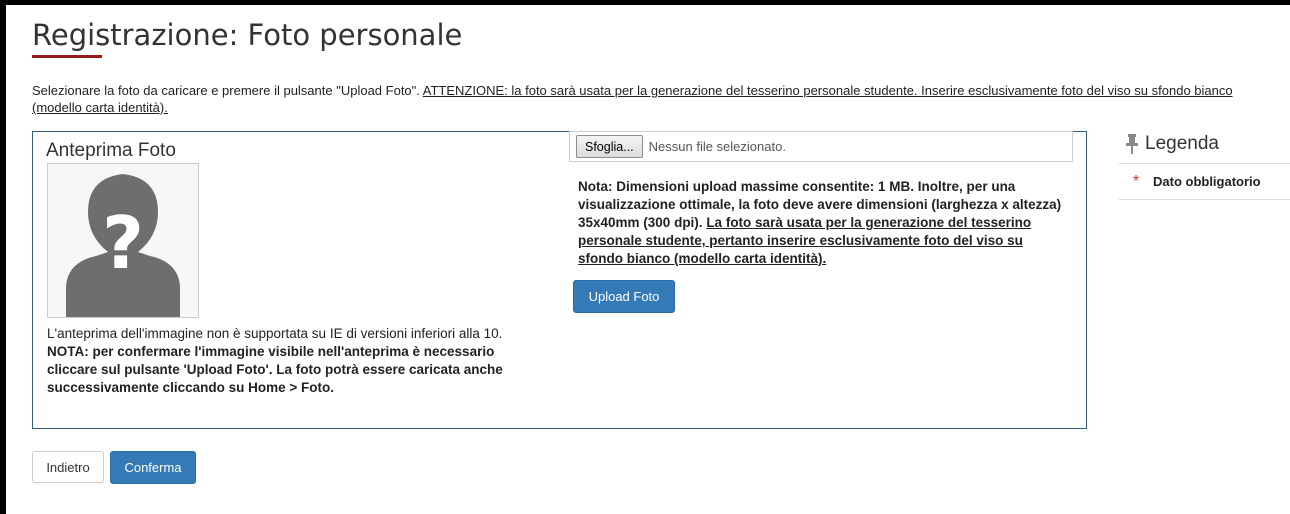 The height and width of the screenshot is (514, 1290). What do you see at coordinates (717, 146) in the screenshot?
I see `file-status: Nessun file selezionato.` at bounding box center [717, 146].